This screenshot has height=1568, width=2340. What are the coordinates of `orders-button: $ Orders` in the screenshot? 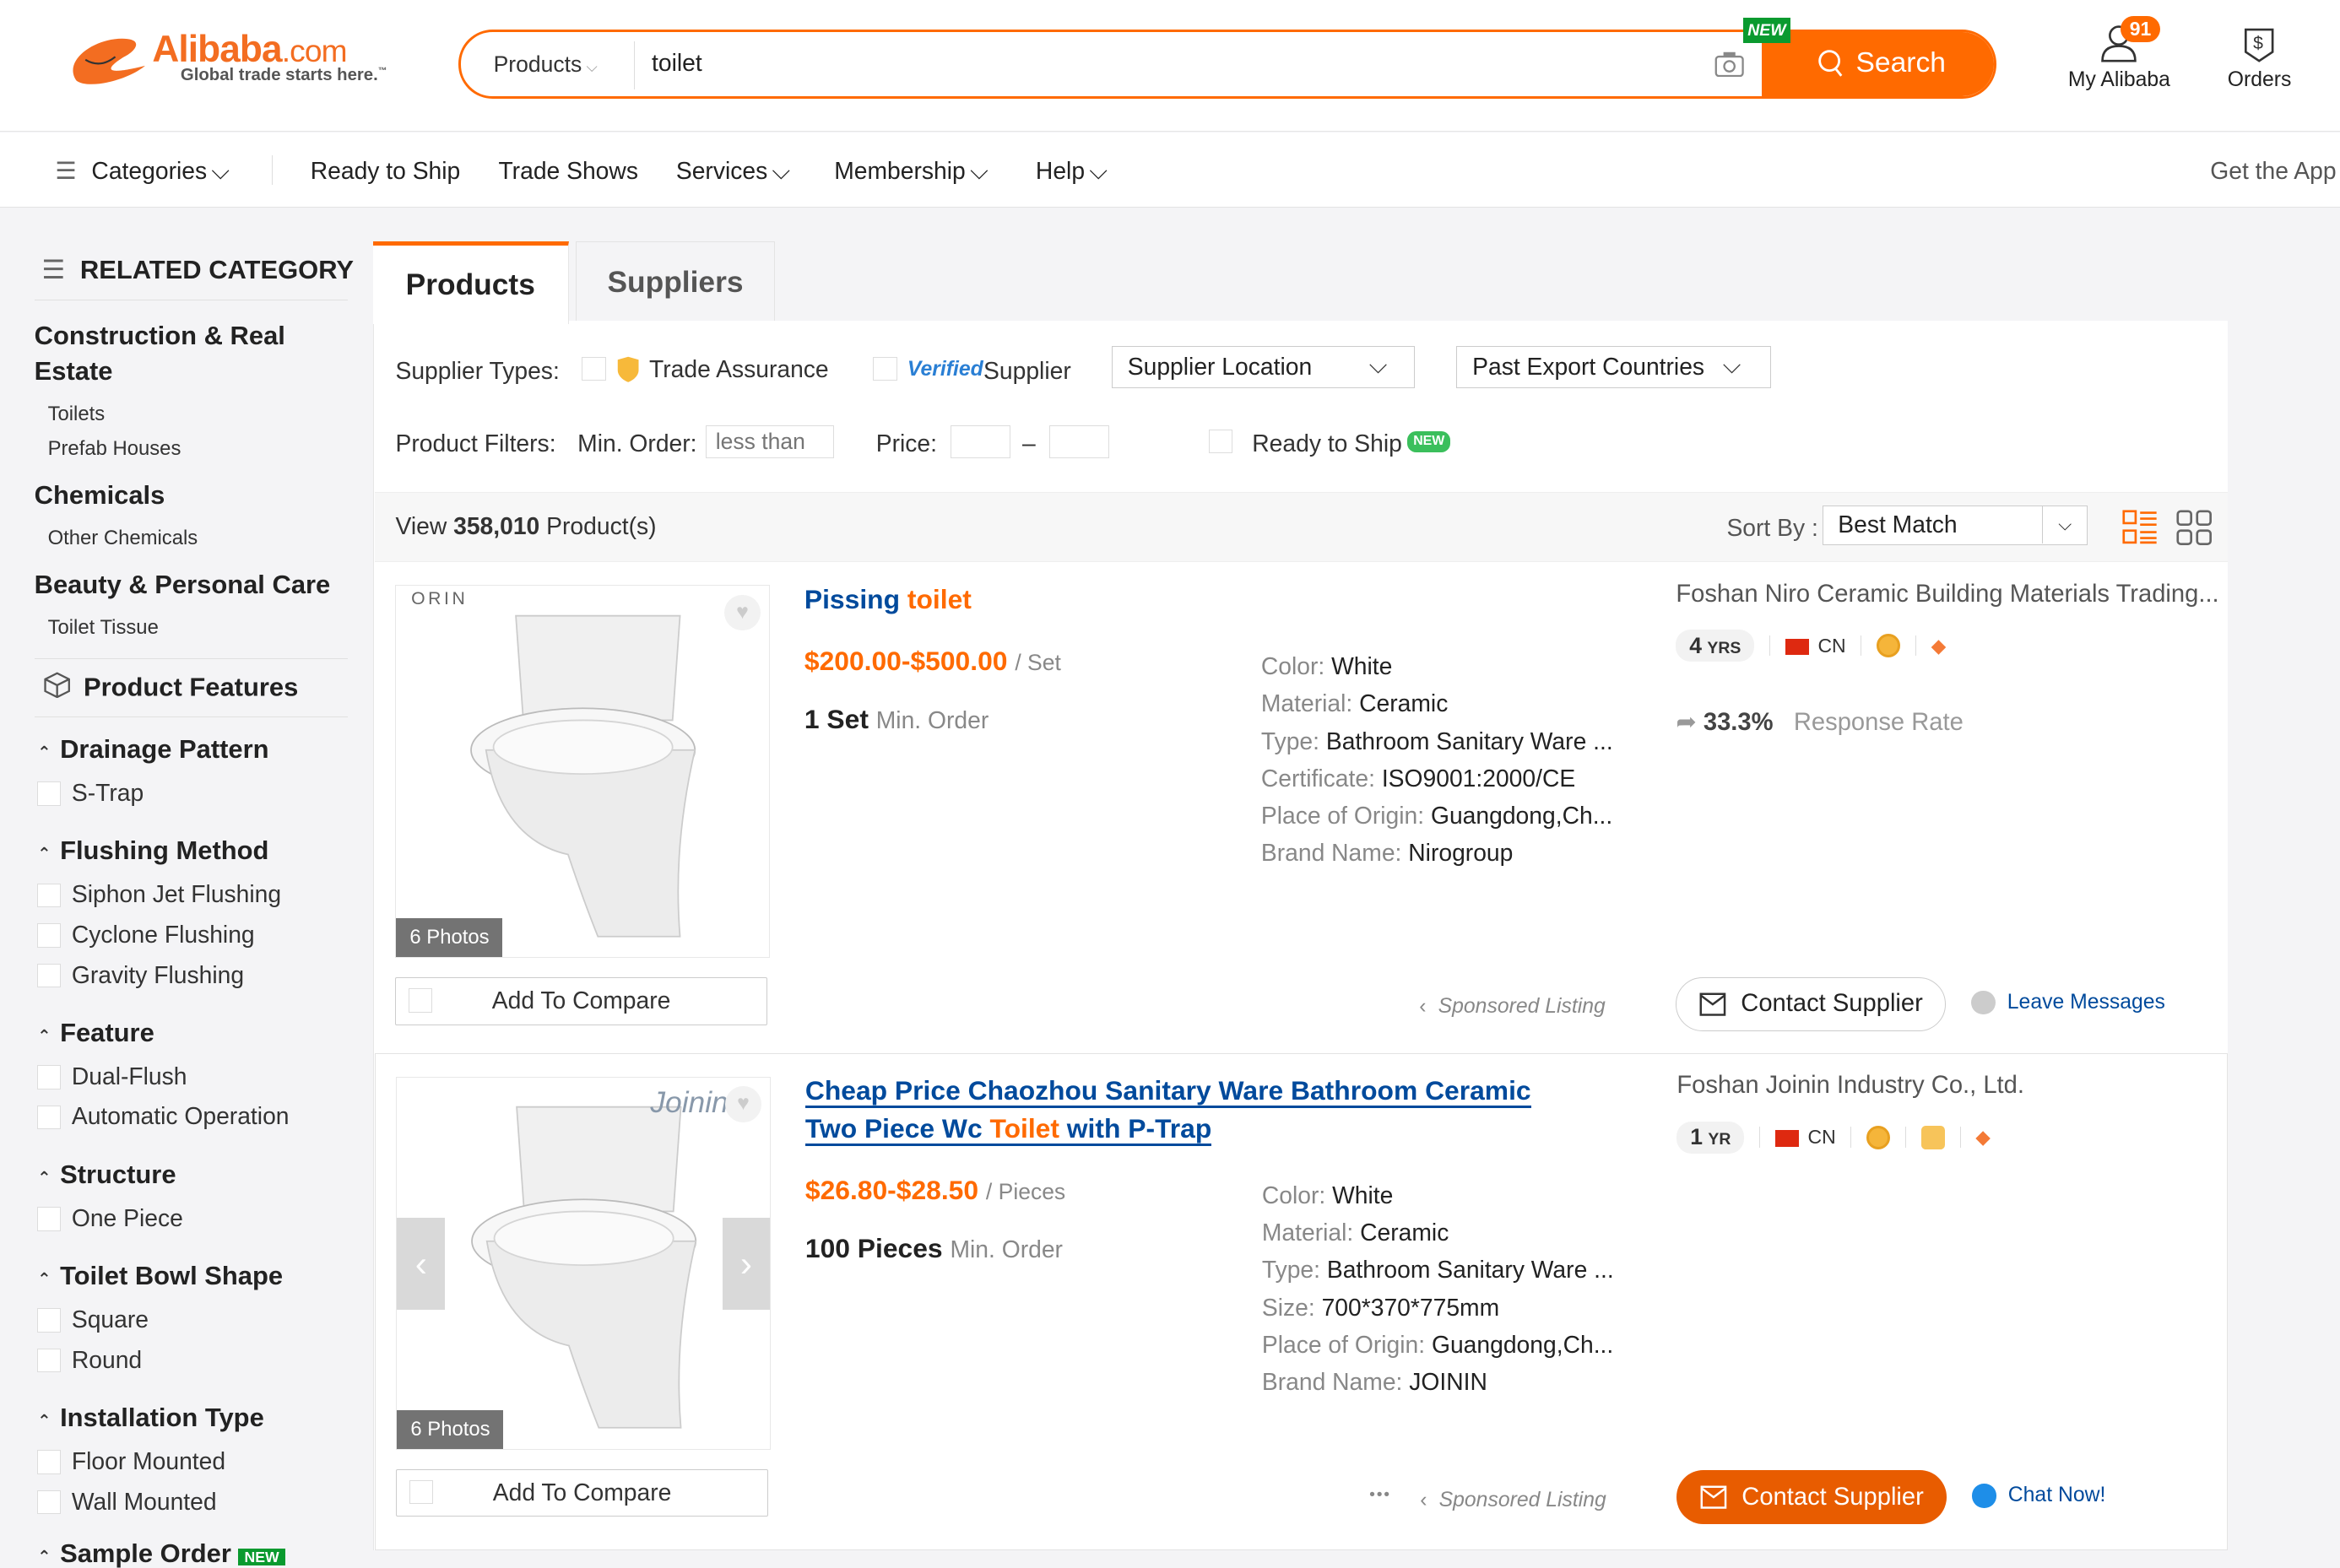 It's located at (2259, 58).